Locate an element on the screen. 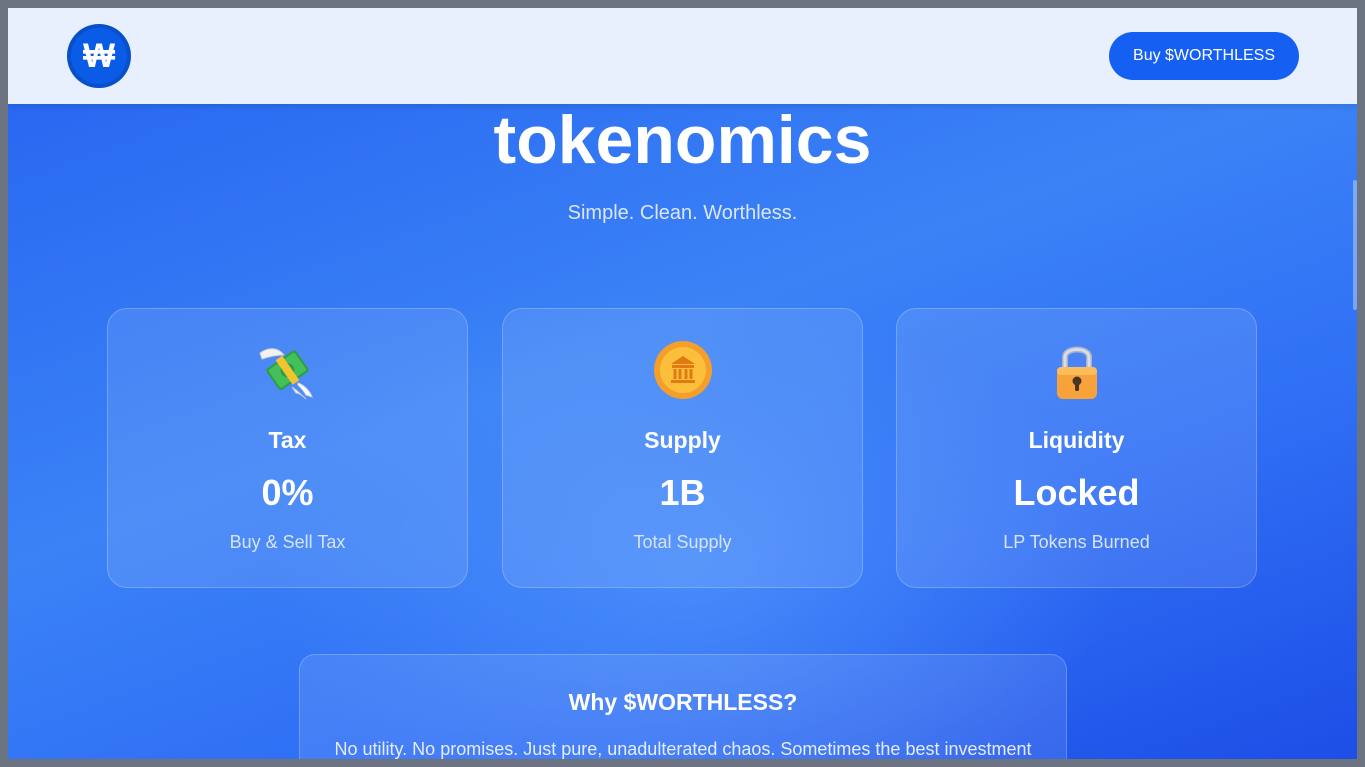 This screenshot has width=1365, height=767. card-label: Tax is located at coordinates (287, 440).